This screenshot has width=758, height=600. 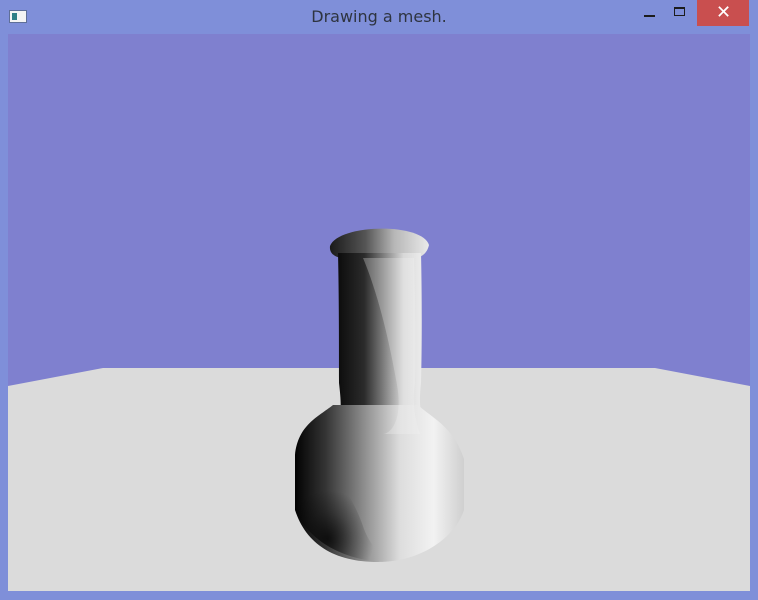 What do you see at coordinates (379, 17) in the screenshot?
I see `title-bar: Drawing a mesh. ✕` at bounding box center [379, 17].